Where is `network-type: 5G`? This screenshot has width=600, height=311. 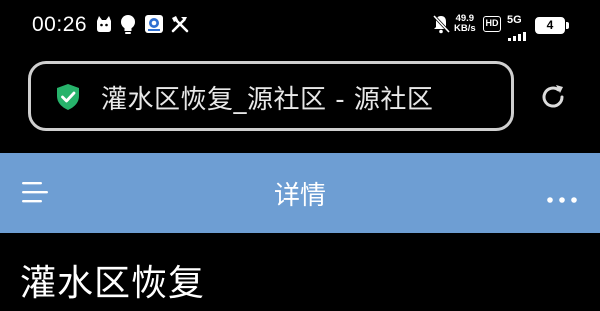
network-type: 5G is located at coordinates (514, 20).